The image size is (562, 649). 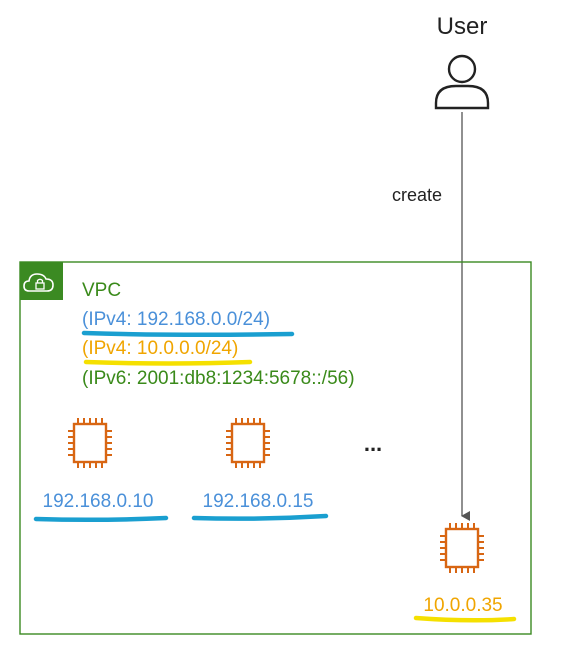 What do you see at coordinates (417, 195) in the screenshot?
I see `create-label: create` at bounding box center [417, 195].